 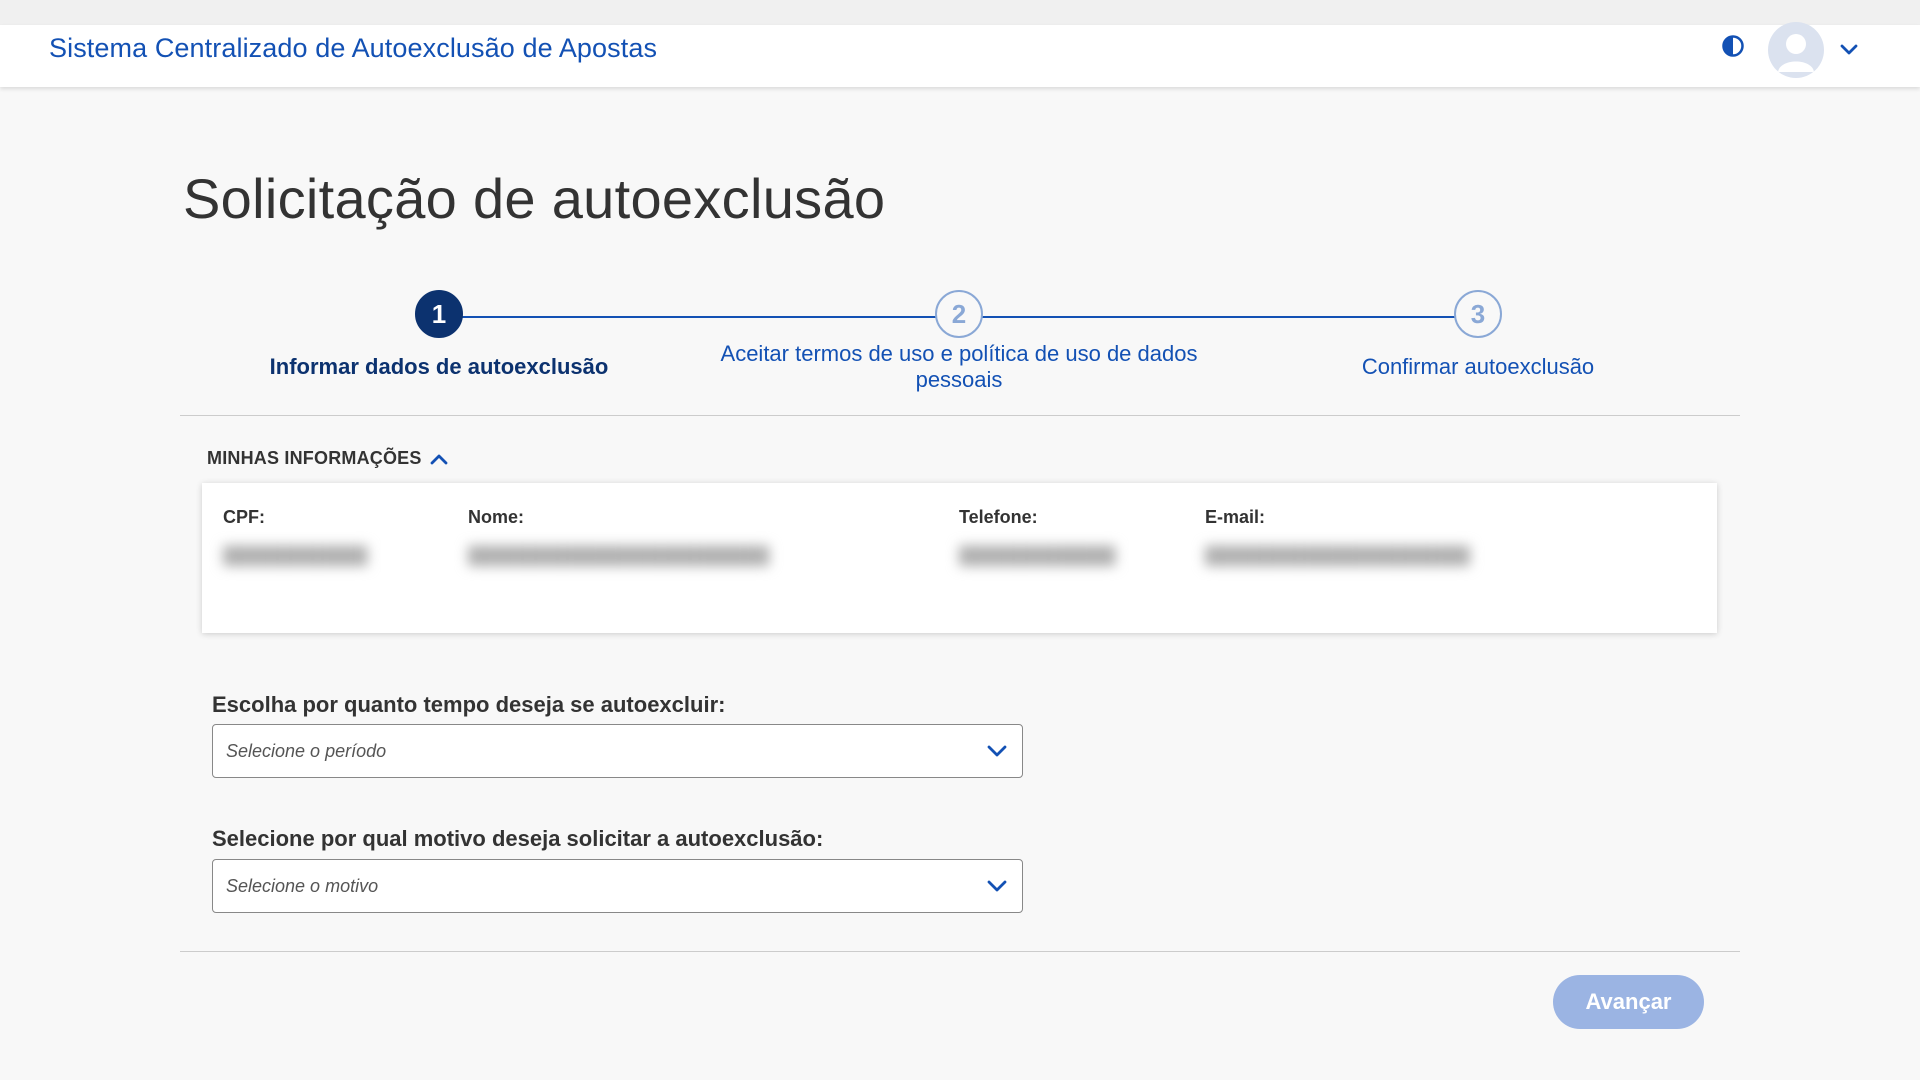 What do you see at coordinates (617, 886) in the screenshot?
I see `reason-select: Selecione o motivo` at bounding box center [617, 886].